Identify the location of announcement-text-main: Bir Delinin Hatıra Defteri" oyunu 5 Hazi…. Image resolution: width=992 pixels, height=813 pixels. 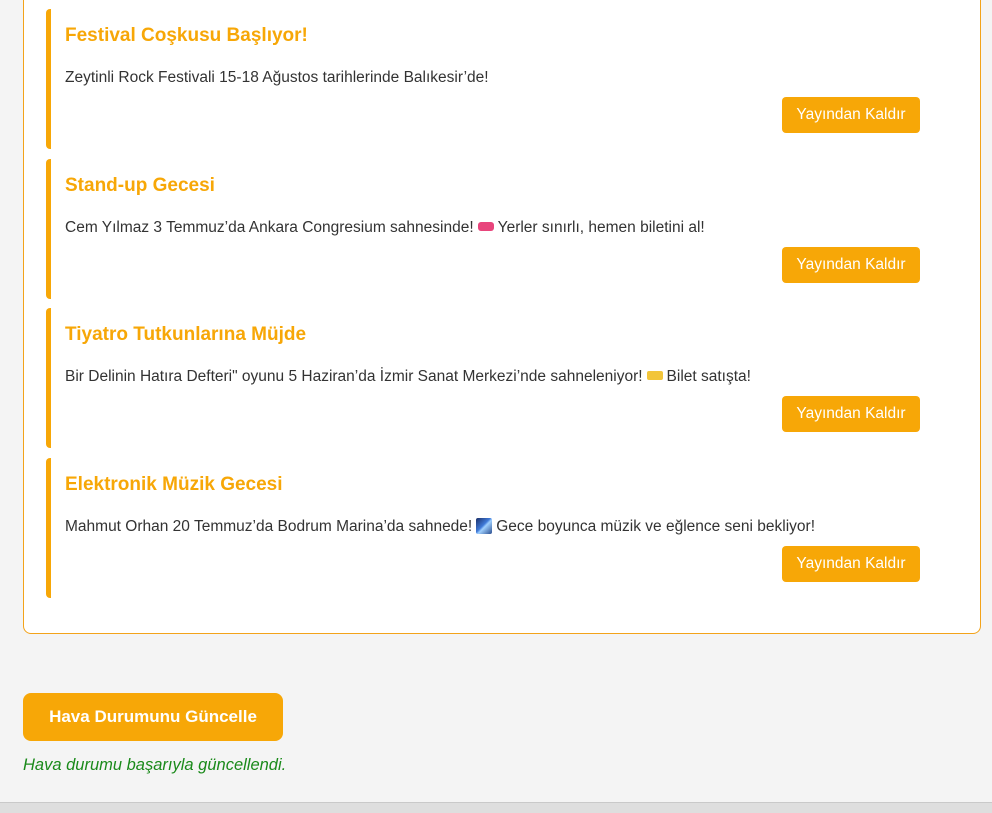
(354, 376).